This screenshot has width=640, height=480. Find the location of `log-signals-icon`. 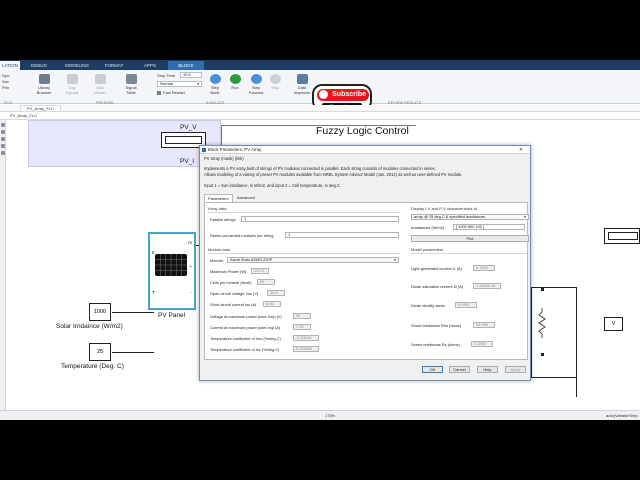

log-signals-icon is located at coordinates (72, 79).